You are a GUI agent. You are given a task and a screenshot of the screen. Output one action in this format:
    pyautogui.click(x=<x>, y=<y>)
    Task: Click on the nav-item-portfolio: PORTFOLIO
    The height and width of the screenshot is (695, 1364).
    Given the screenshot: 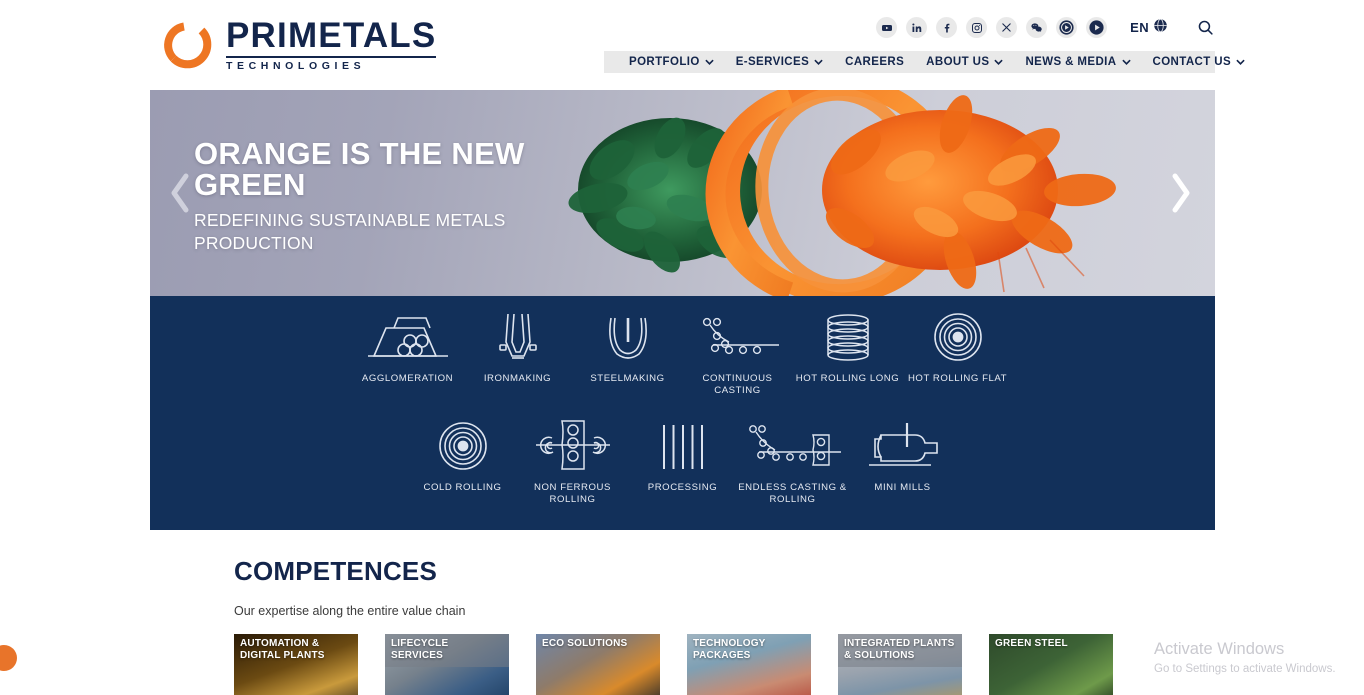 What is the action you would take?
    pyautogui.click(x=671, y=62)
    